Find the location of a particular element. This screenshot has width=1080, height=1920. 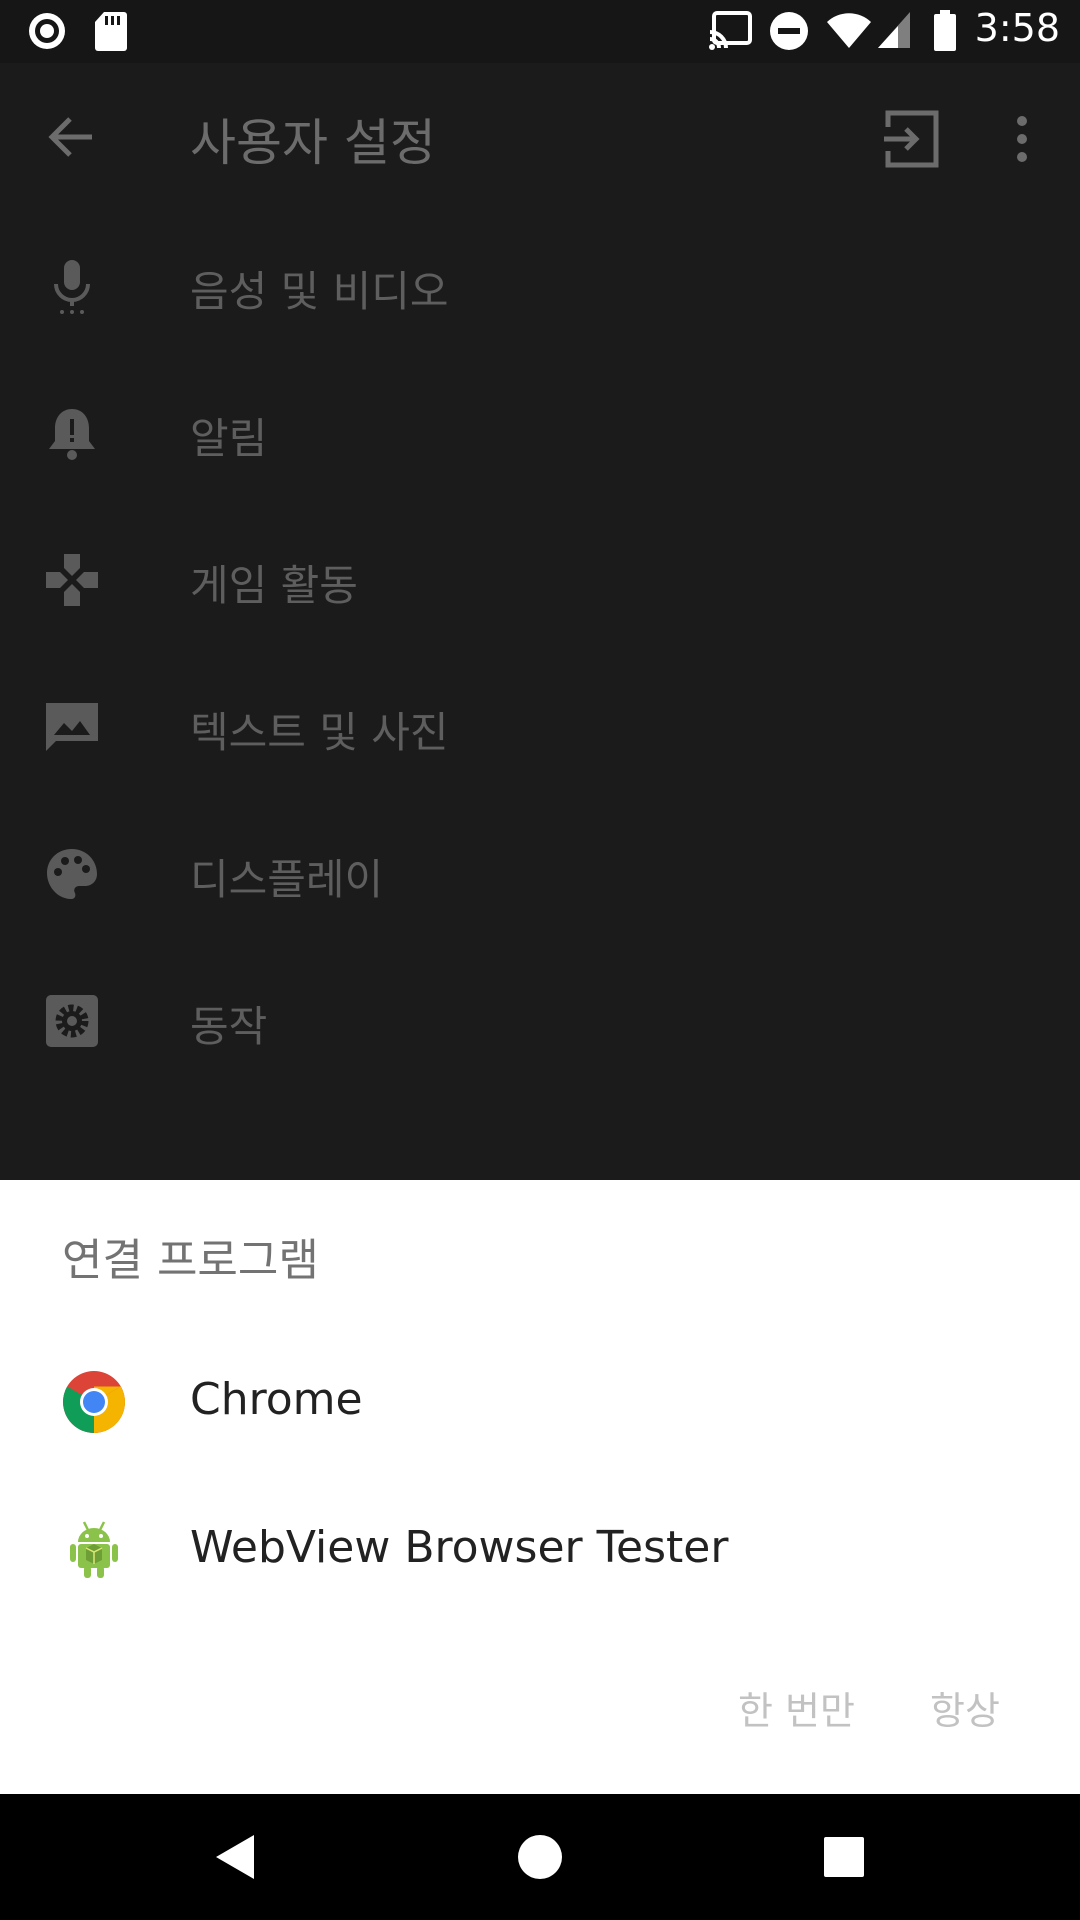

app-option-webview-browser-tester: WebView Browser Tester is located at coordinates (540, 1550).